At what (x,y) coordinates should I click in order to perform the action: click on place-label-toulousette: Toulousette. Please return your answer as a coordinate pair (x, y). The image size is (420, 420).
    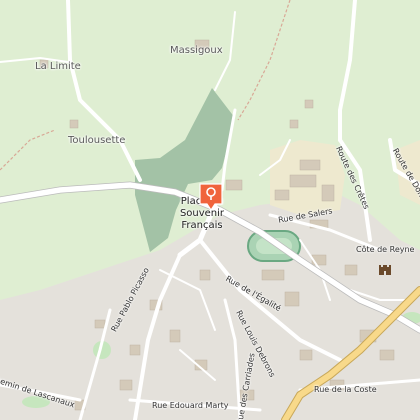
    Looking at the image, I should click on (97, 140).